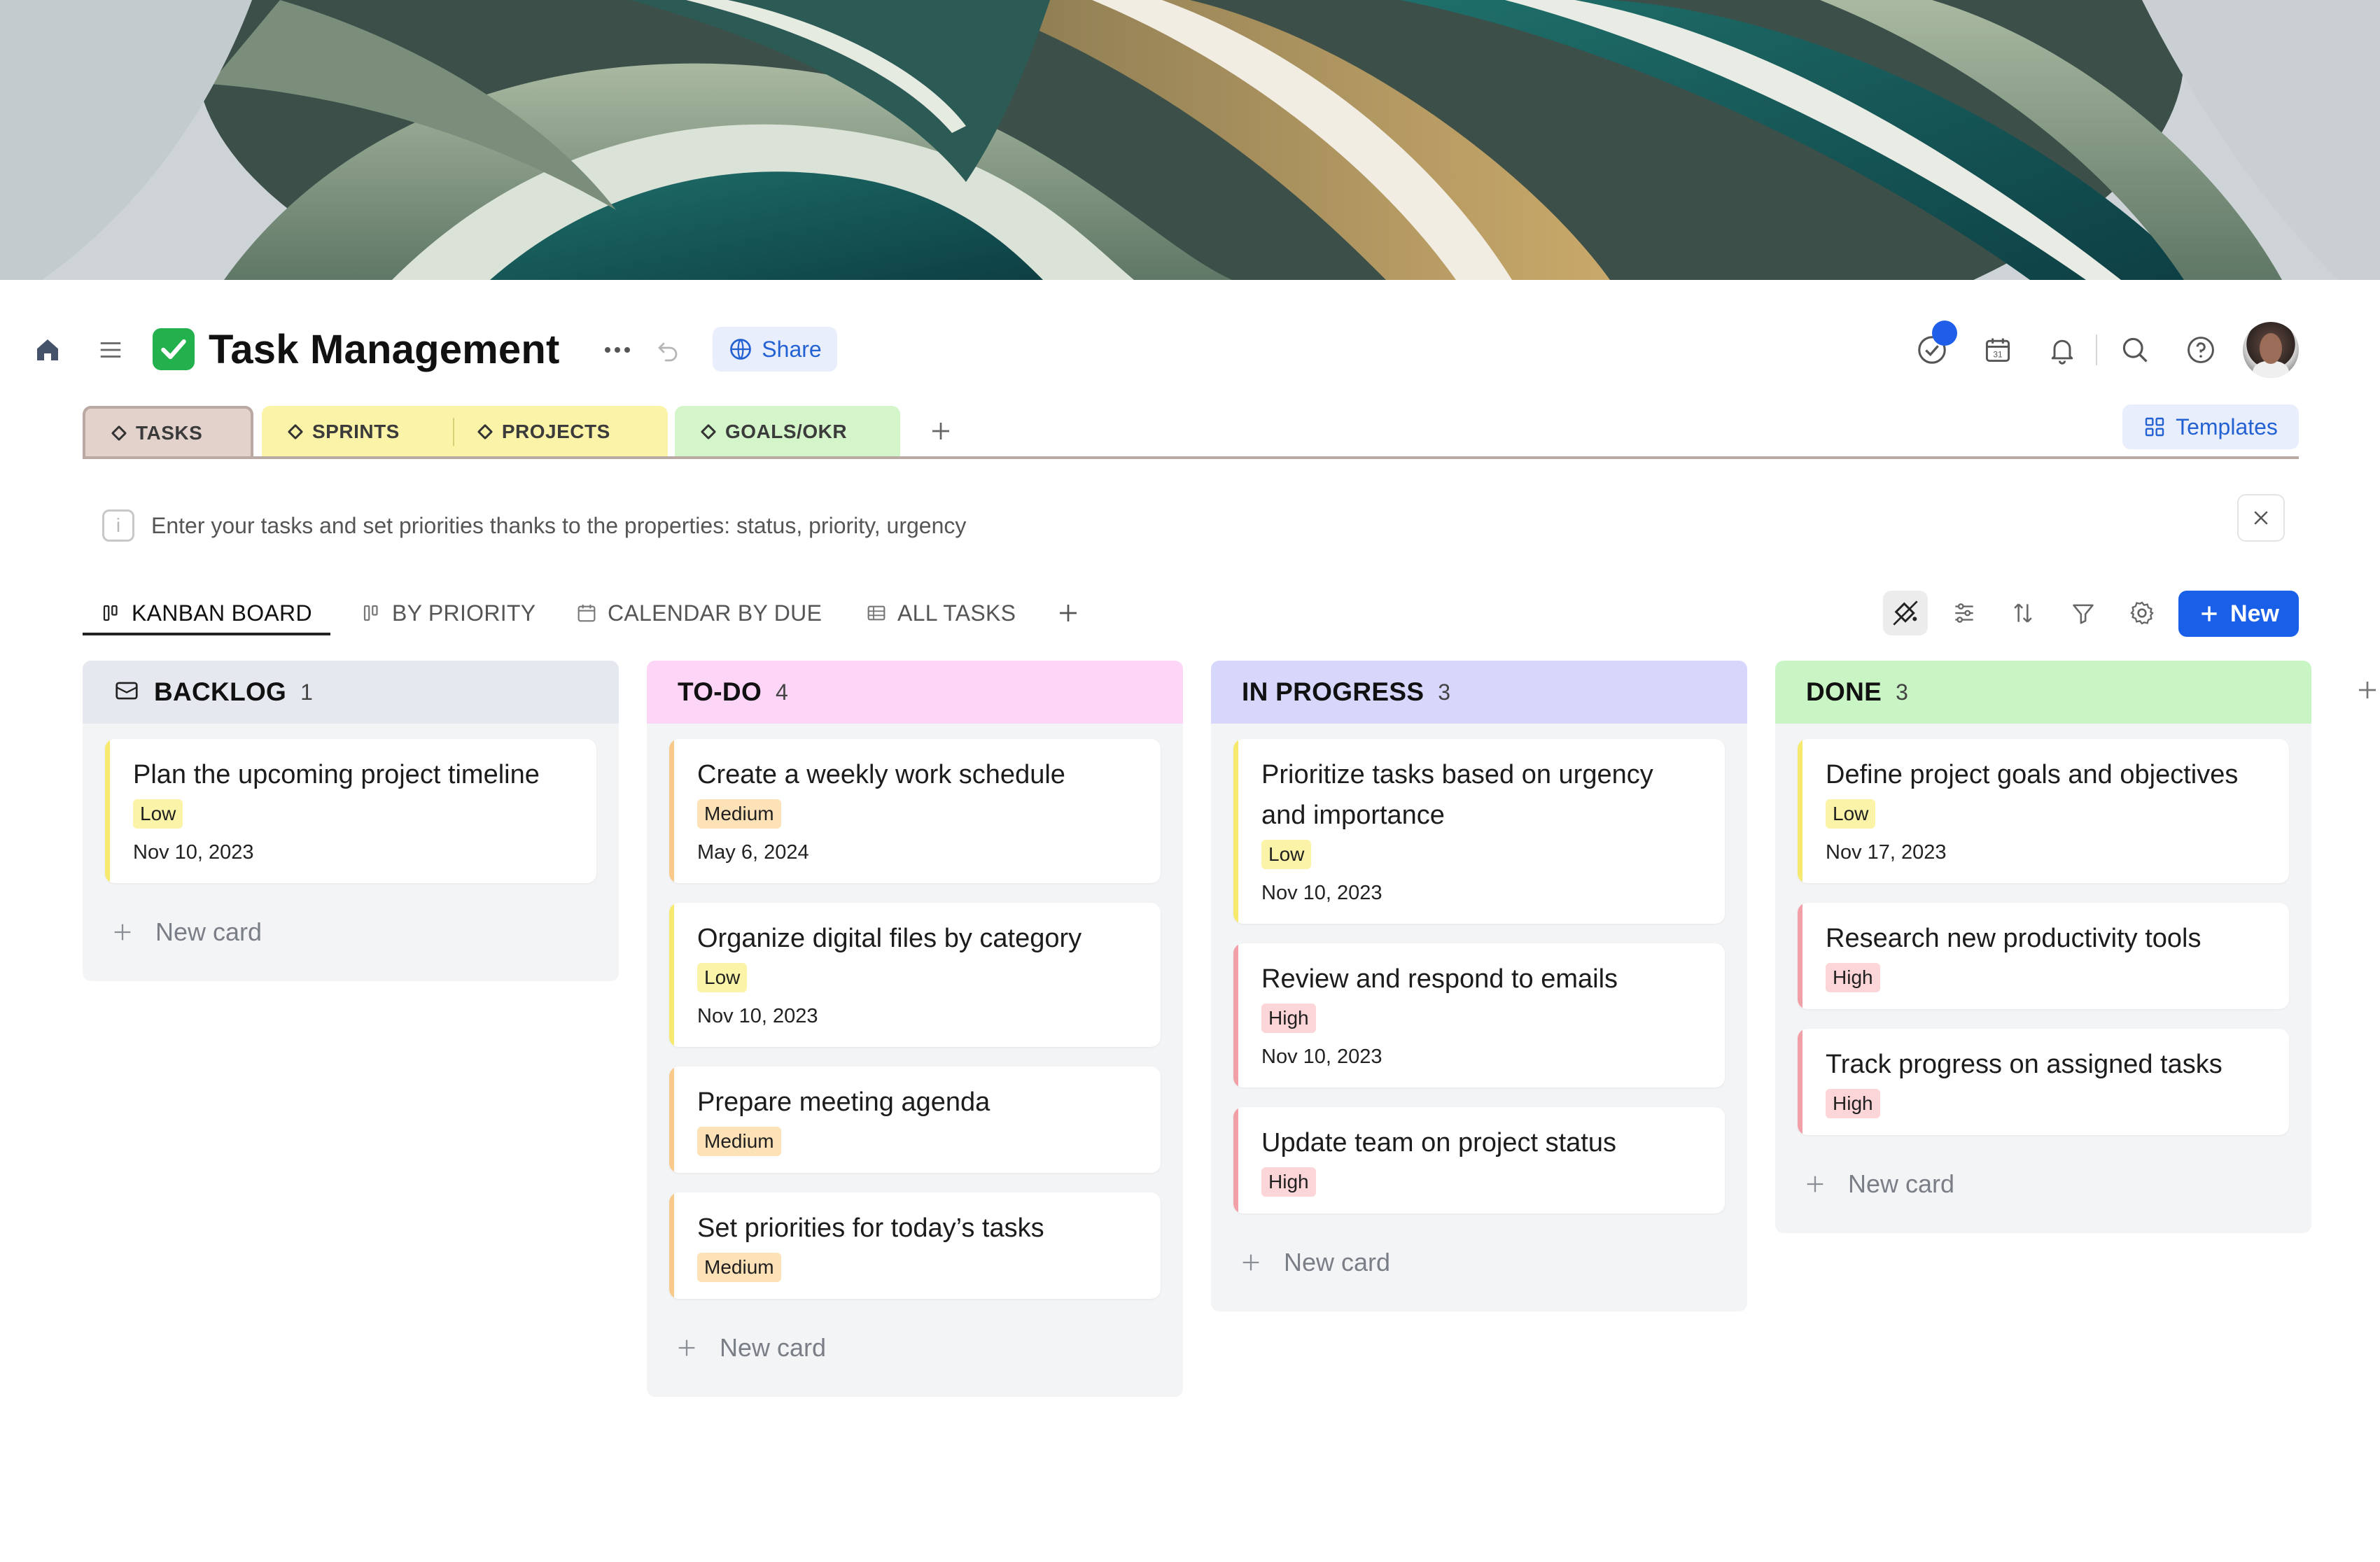 The height and width of the screenshot is (1562, 2380). I want to click on task-card: Prepare meeting agenda Medium, so click(915, 1120).